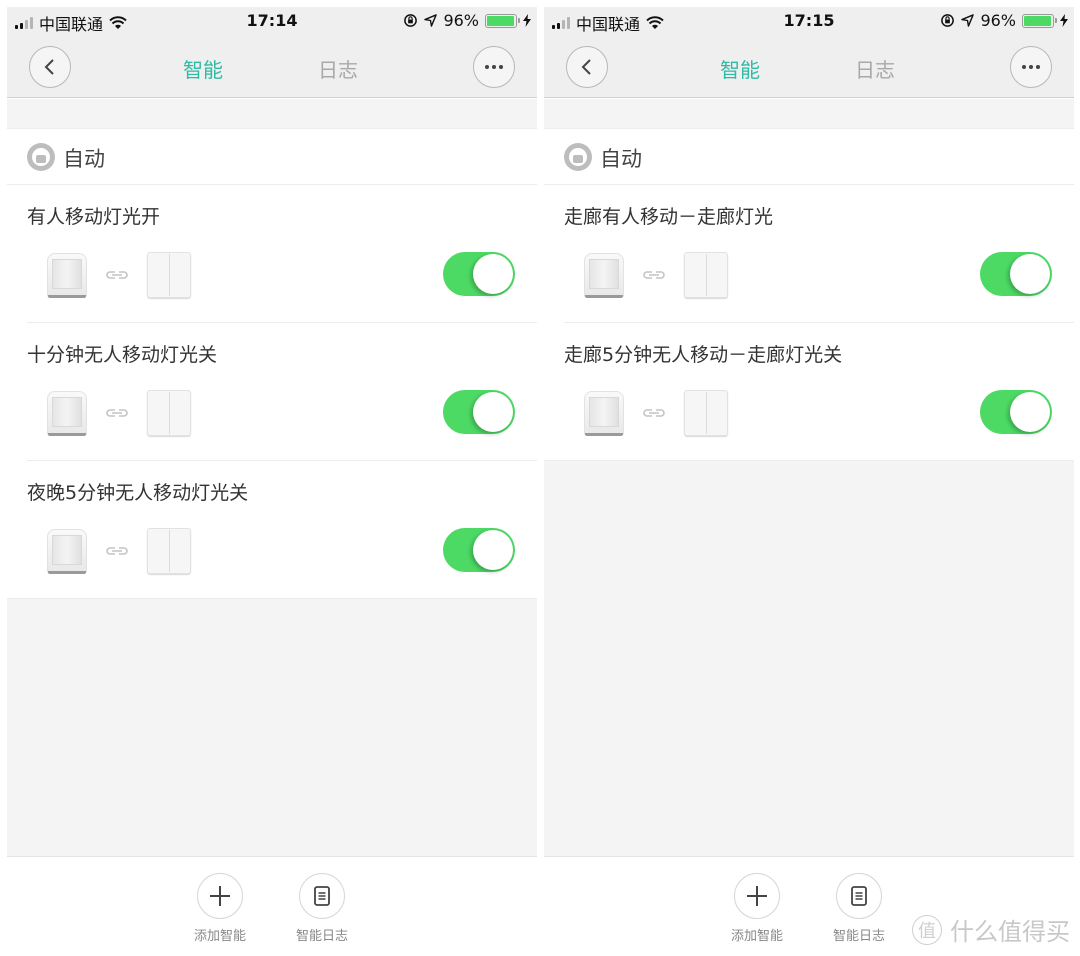 This screenshot has height=956, width=1080. Describe the element at coordinates (272, 728) in the screenshot. I see `empty-area` at that location.